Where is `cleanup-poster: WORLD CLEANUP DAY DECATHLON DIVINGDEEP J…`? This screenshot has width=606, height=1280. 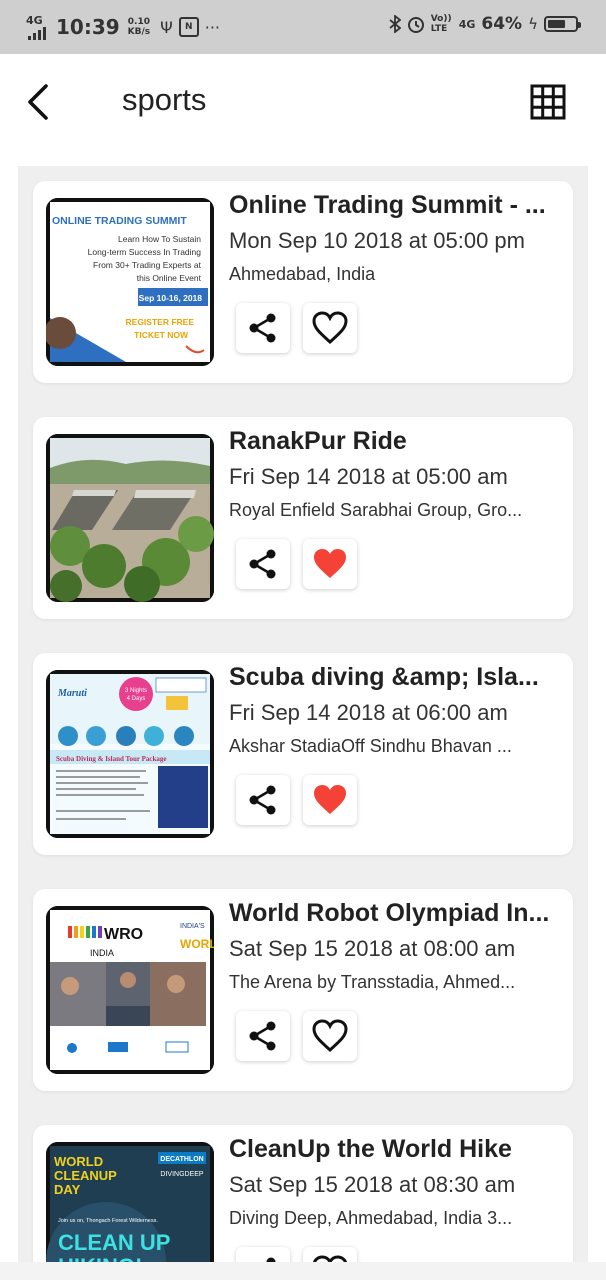 cleanup-poster: WORLD CLEANUP DAY DECATHLON DIVINGDEEP J… is located at coordinates (130, 1211).